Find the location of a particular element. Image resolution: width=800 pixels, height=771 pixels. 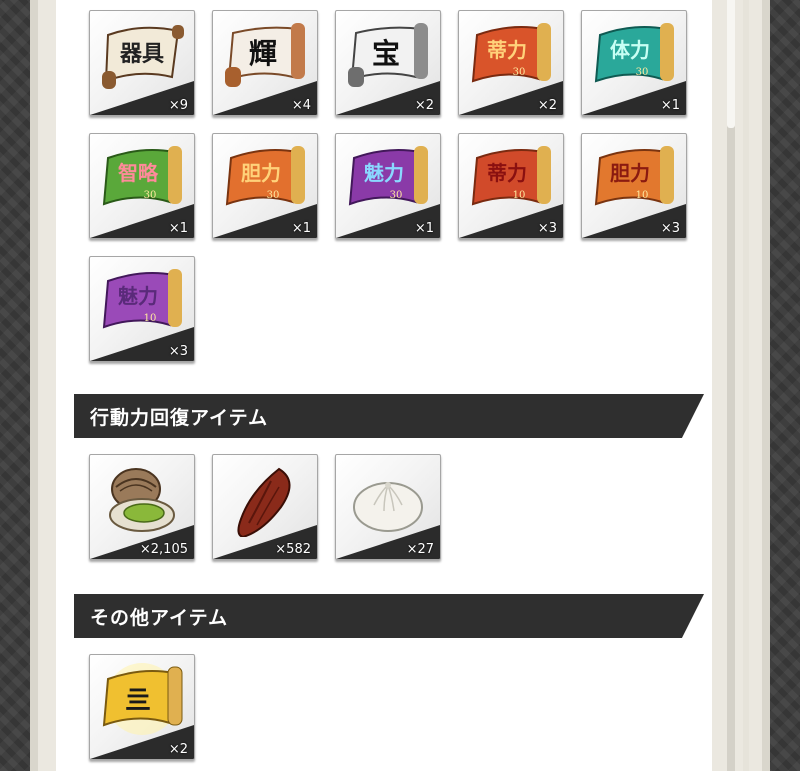

item-slot: 亖 ×2 is located at coordinates (142, 707).